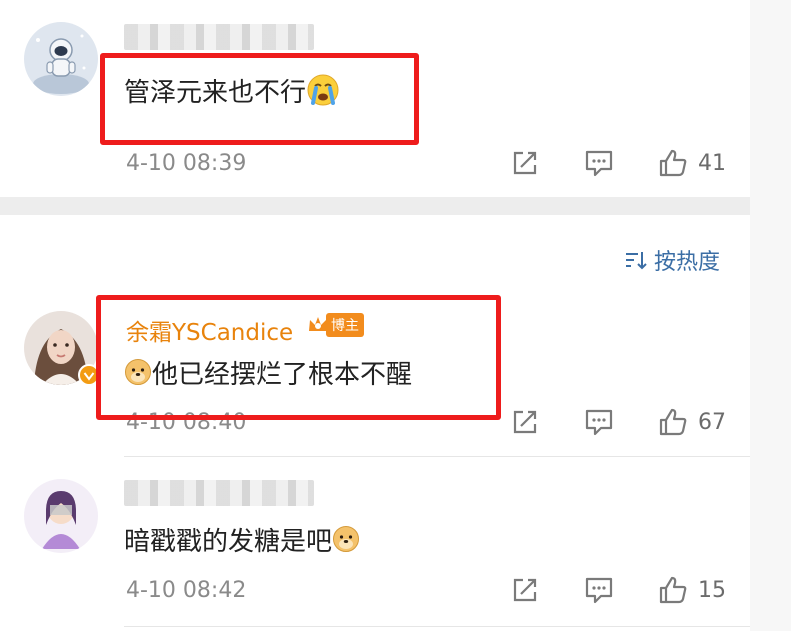 This screenshot has height=631, width=791. I want to click on astronaut-avatar-icon, so click(61, 59).